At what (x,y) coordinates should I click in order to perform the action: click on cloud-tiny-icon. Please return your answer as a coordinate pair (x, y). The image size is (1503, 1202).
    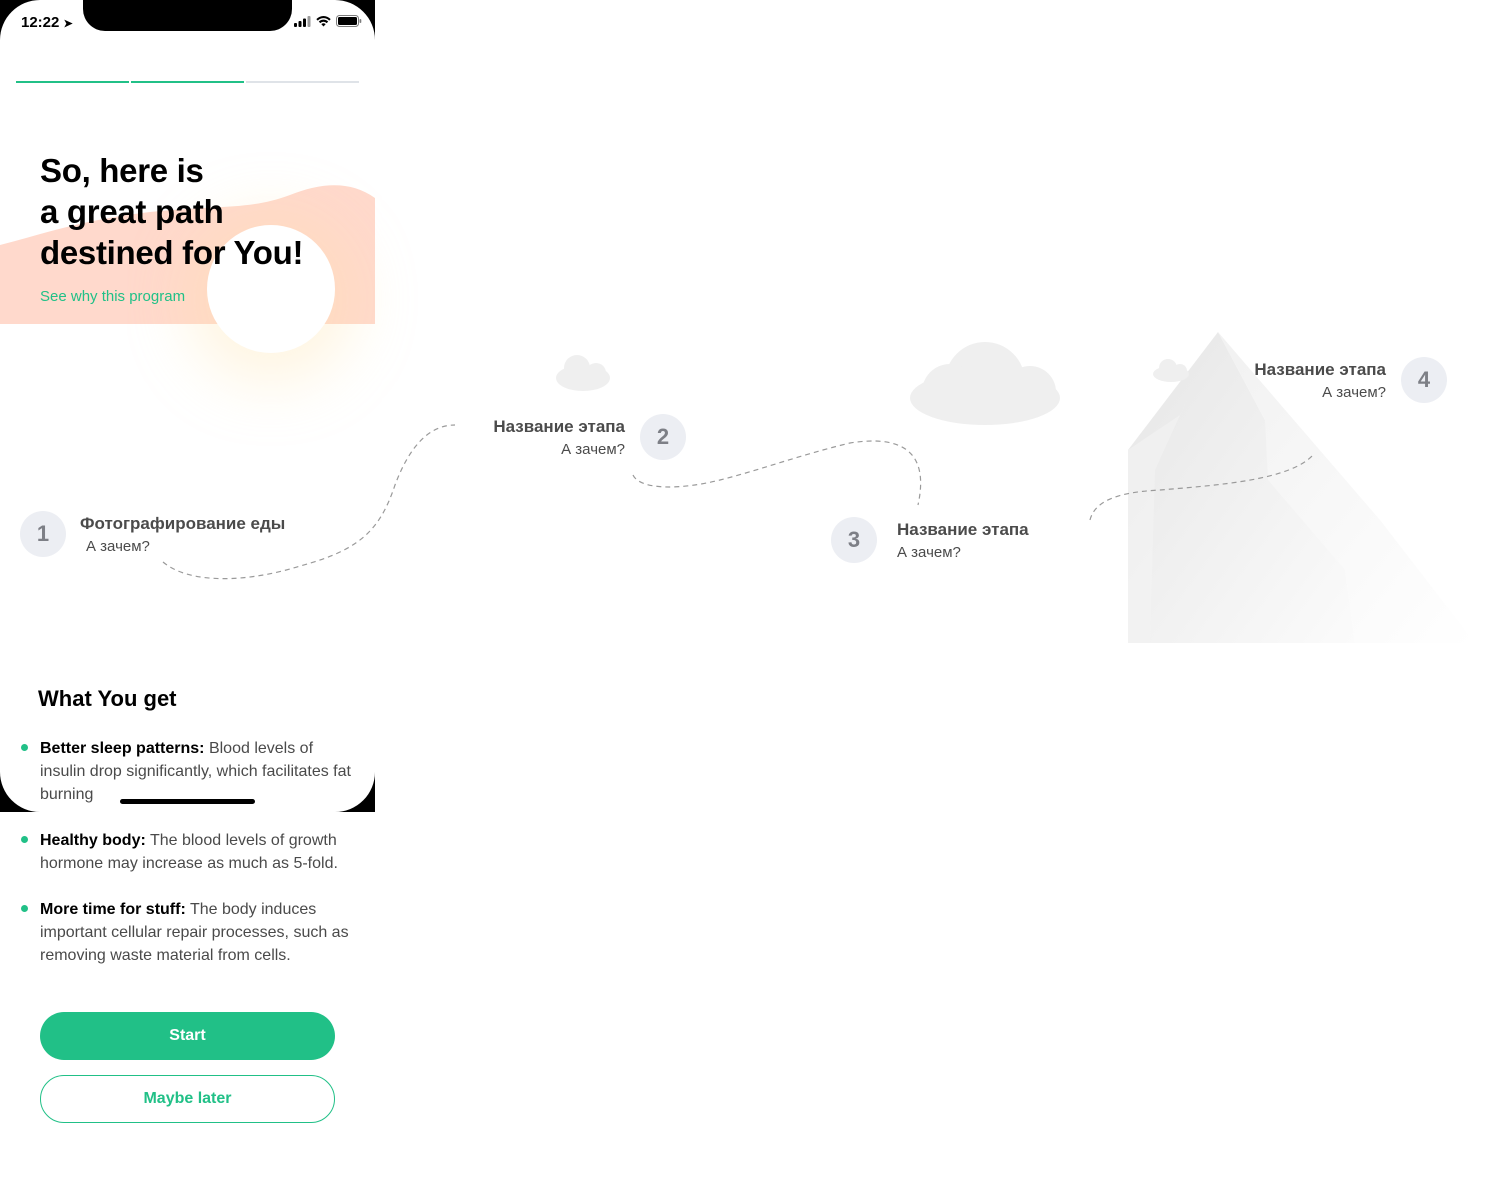
    Looking at the image, I should click on (1171, 370).